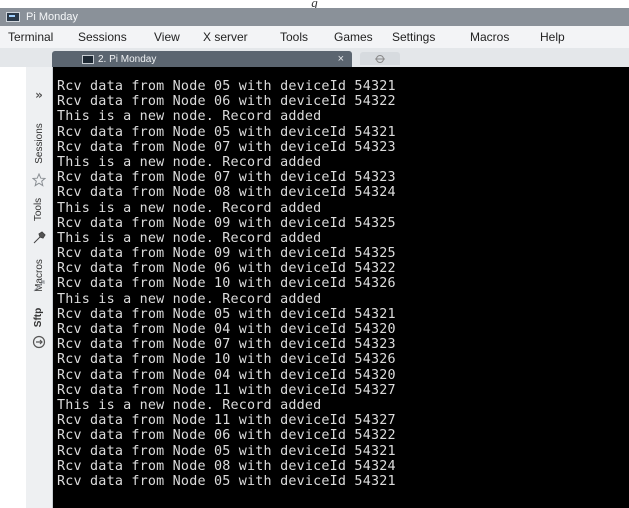 The height and width of the screenshot is (508, 629). I want to click on sftp-icon, so click(39, 342).